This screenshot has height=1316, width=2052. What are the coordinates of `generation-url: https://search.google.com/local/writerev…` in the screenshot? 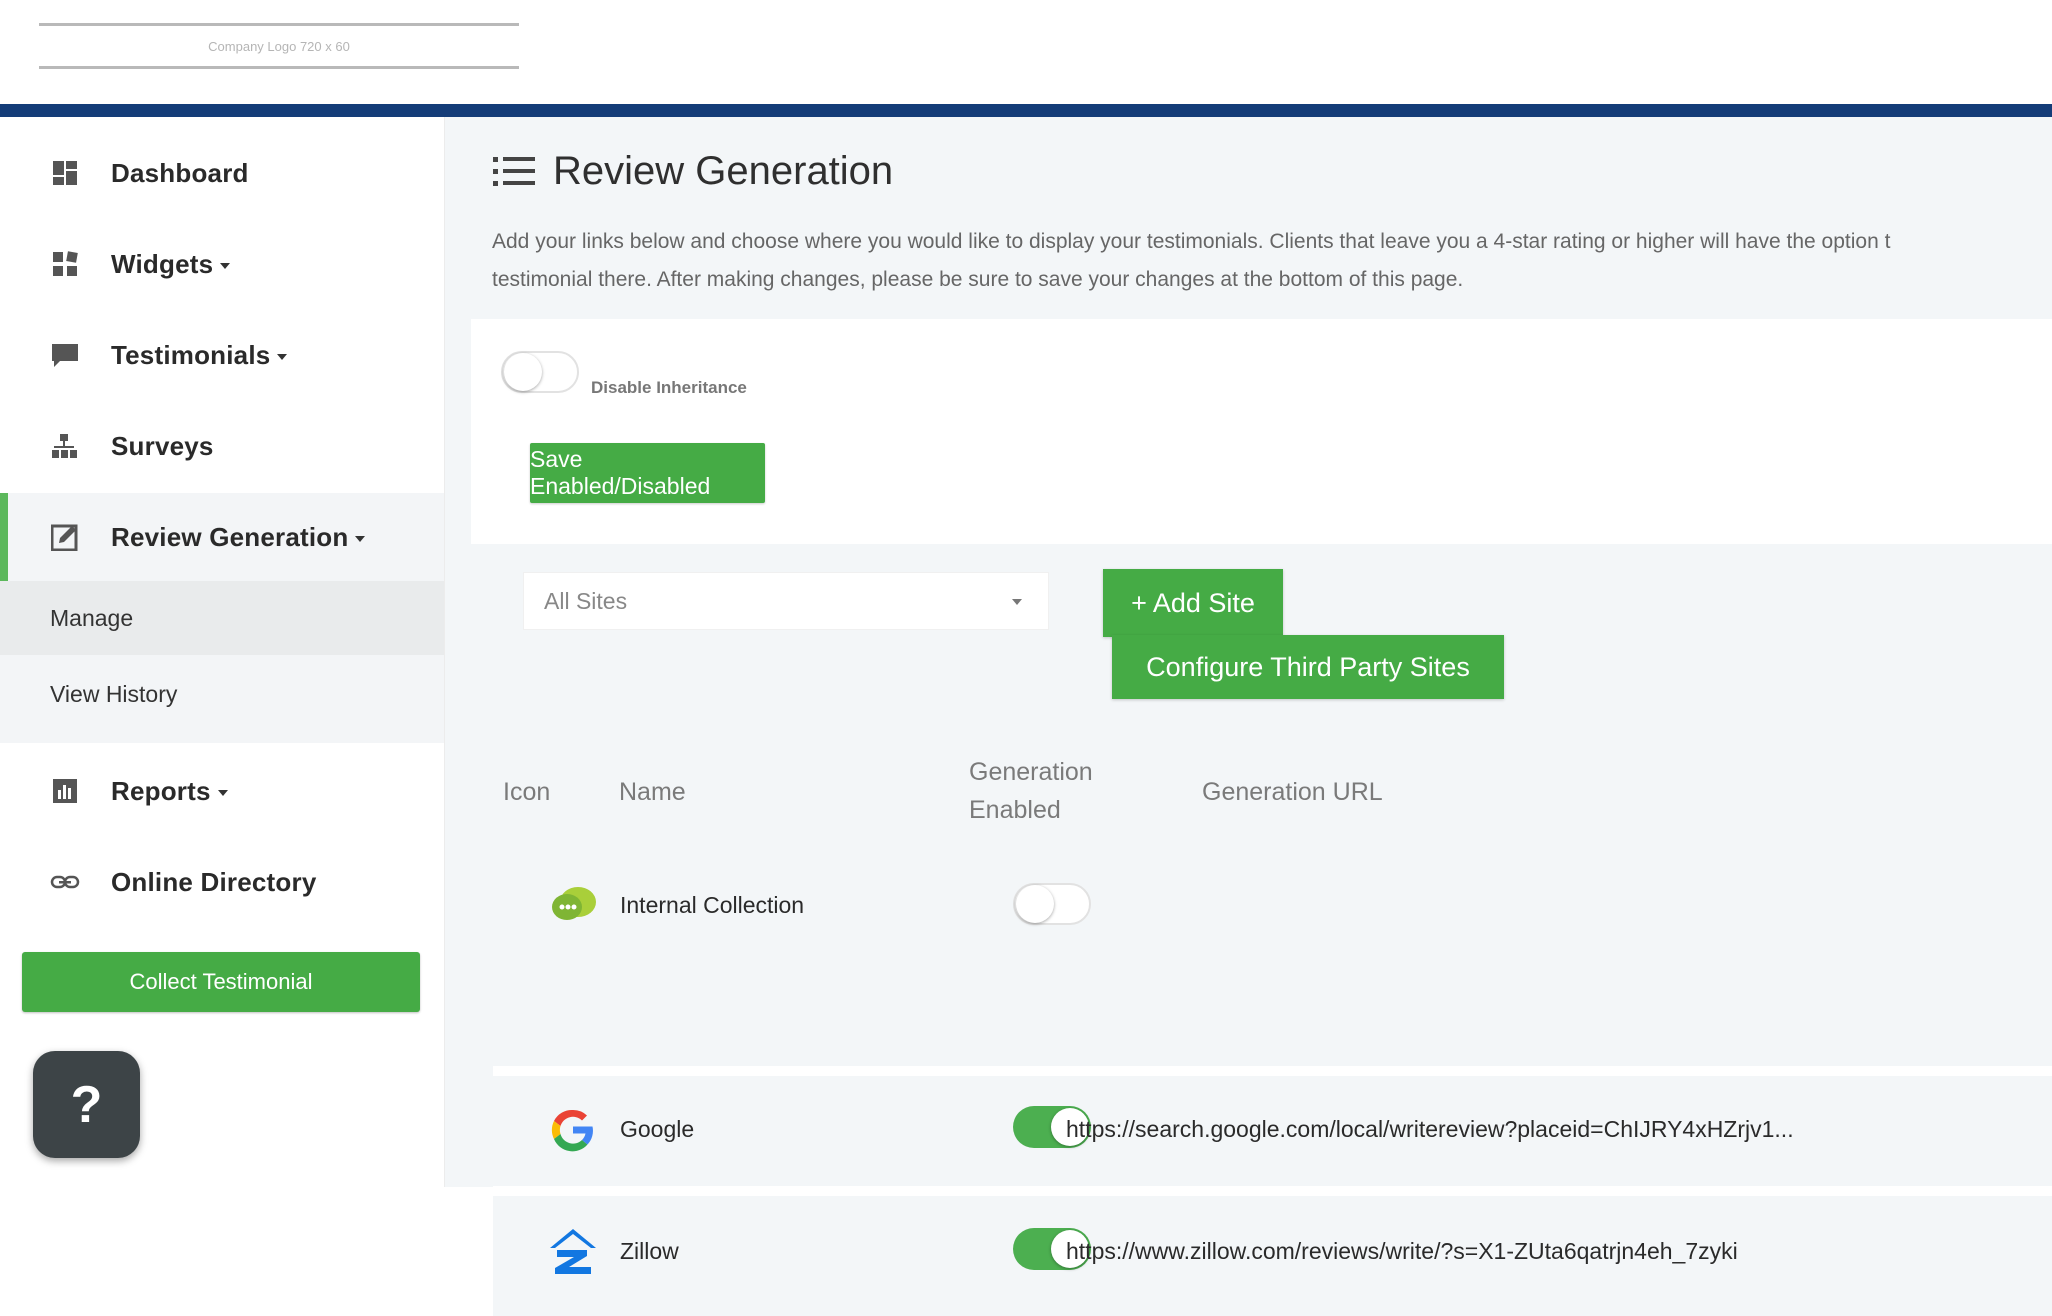 It's located at (1430, 1129).